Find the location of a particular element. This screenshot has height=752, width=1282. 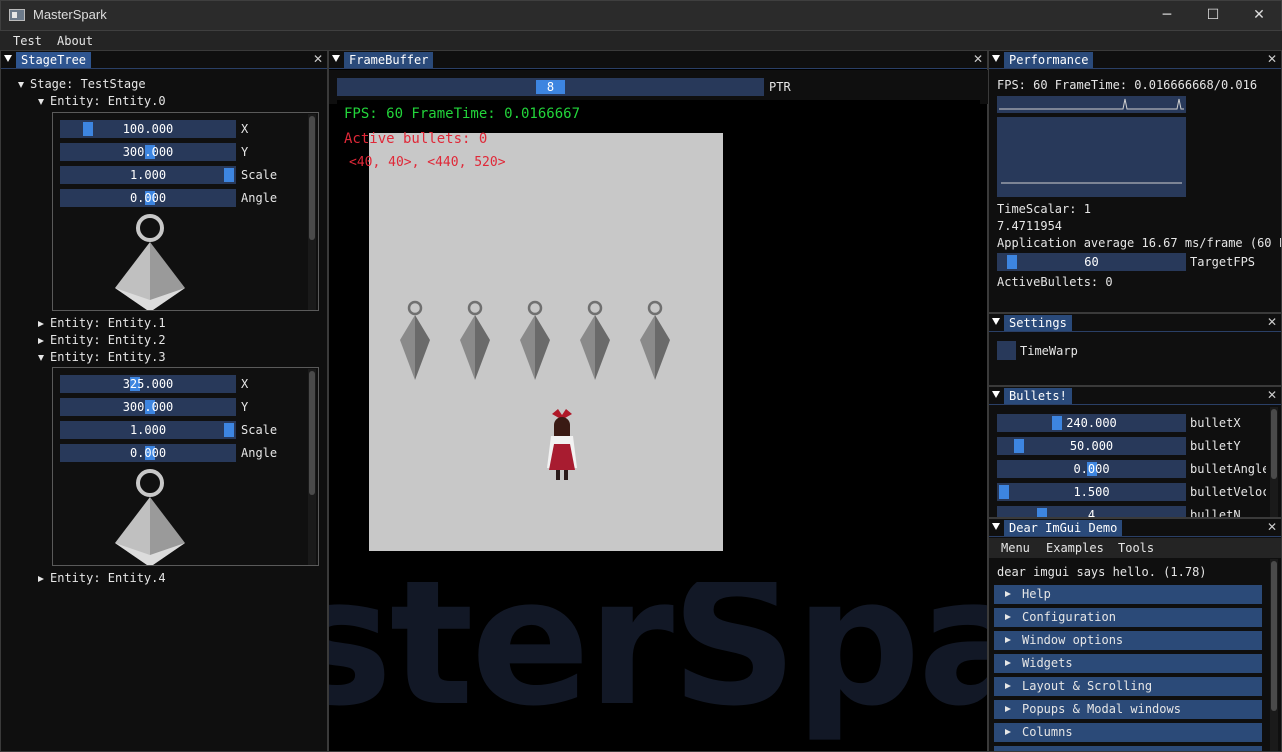

entity0-scale-slider: 1.000 is located at coordinates (148, 175).